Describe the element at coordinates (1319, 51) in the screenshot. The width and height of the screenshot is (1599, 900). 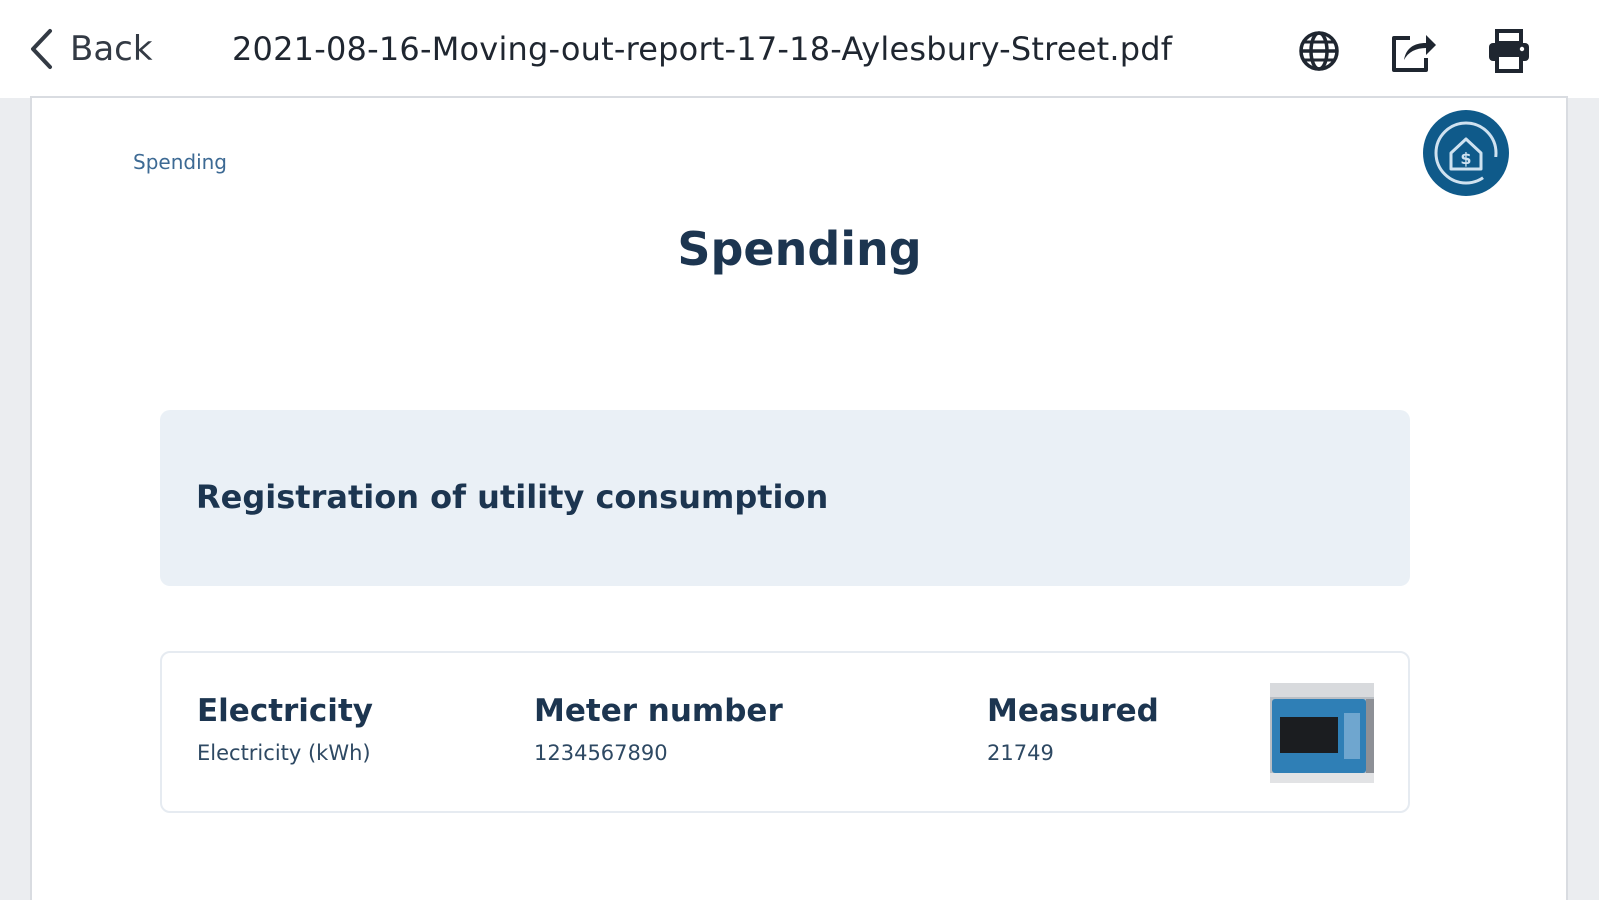
I see `globe-icon` at that location.